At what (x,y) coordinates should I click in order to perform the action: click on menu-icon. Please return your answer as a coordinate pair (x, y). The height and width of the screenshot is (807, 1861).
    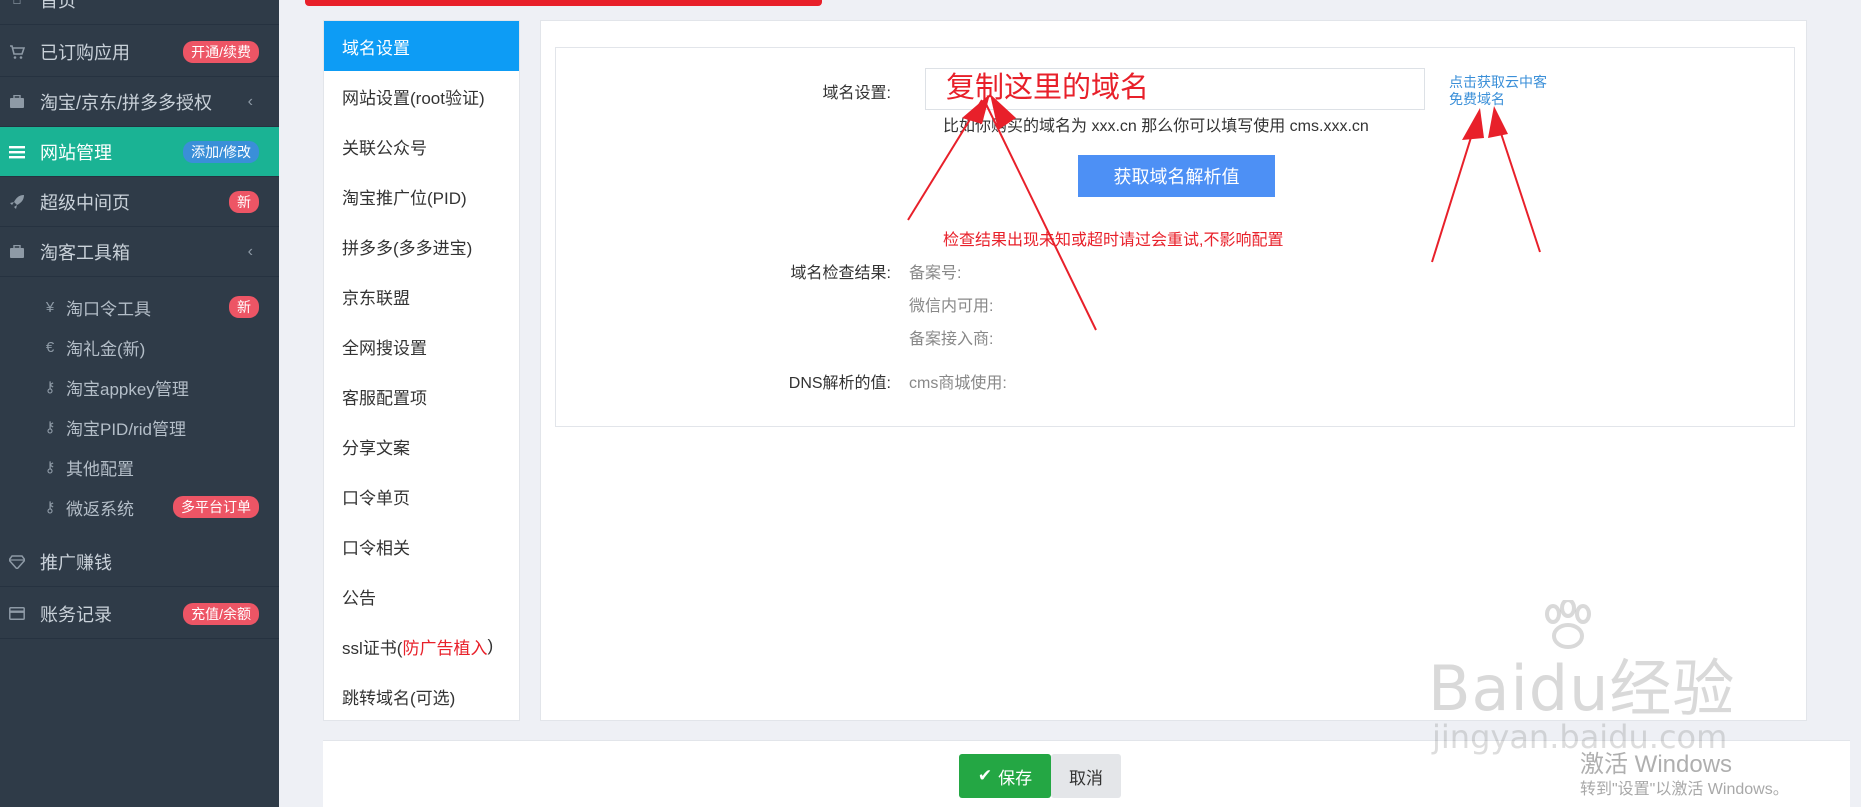
    Looking at the image, I should click on (17, 152).